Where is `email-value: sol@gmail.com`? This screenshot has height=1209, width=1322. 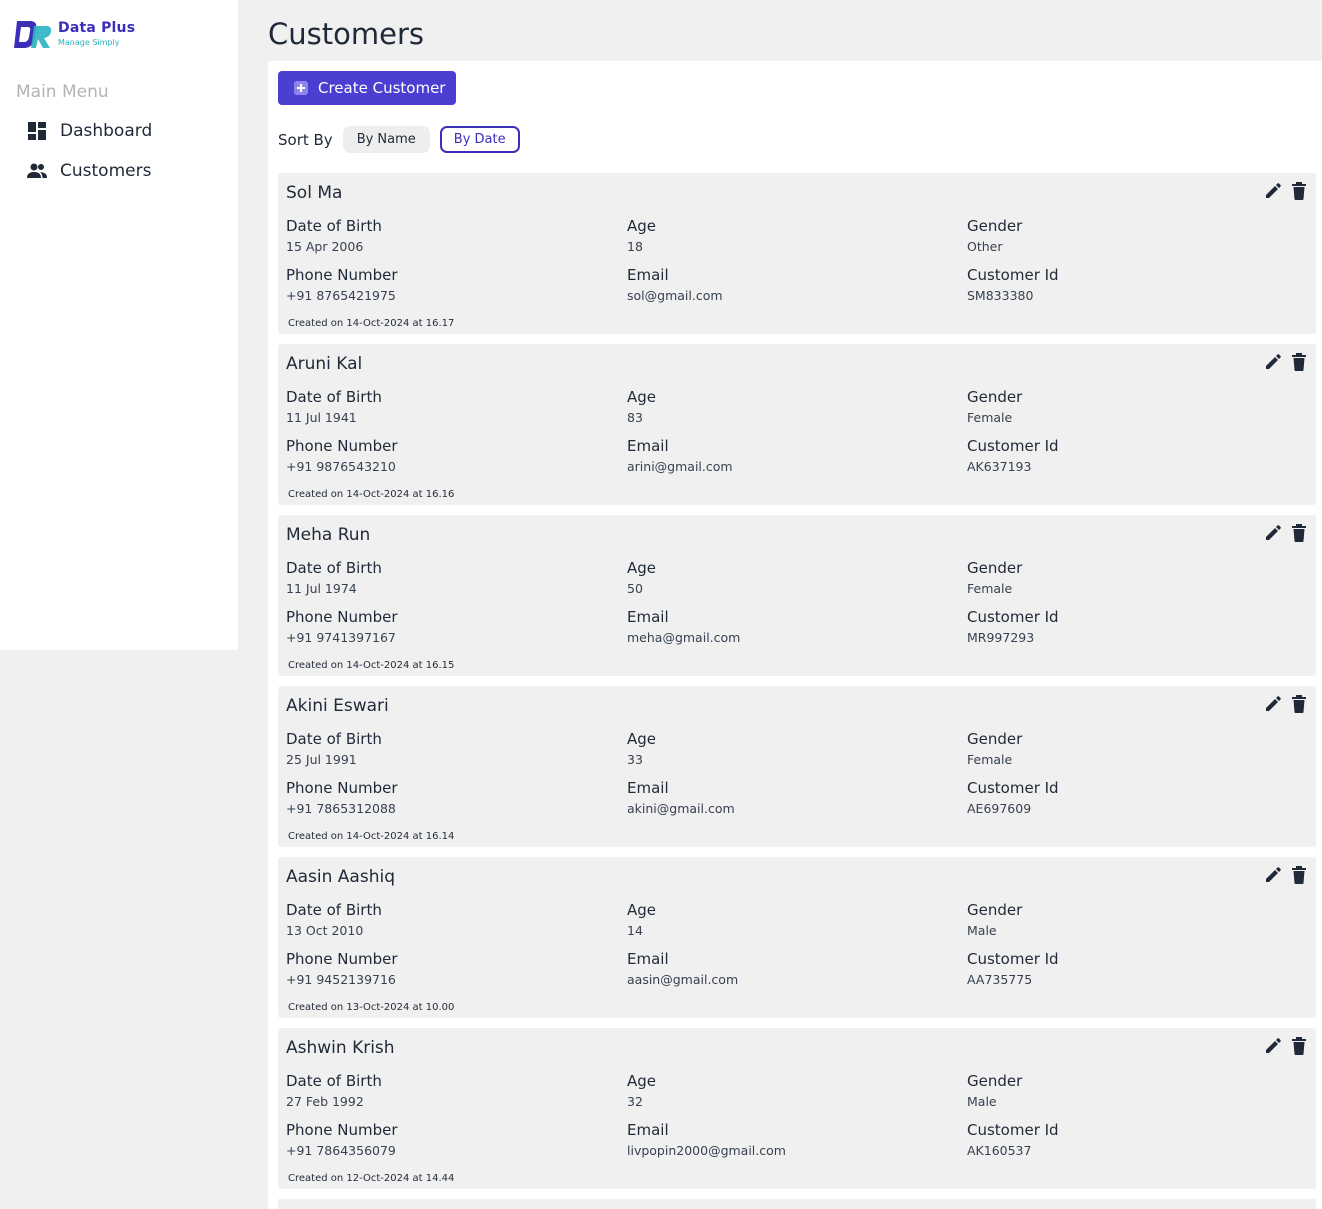
email-value: sol@gmail.com is located at coordinates (675, 295).